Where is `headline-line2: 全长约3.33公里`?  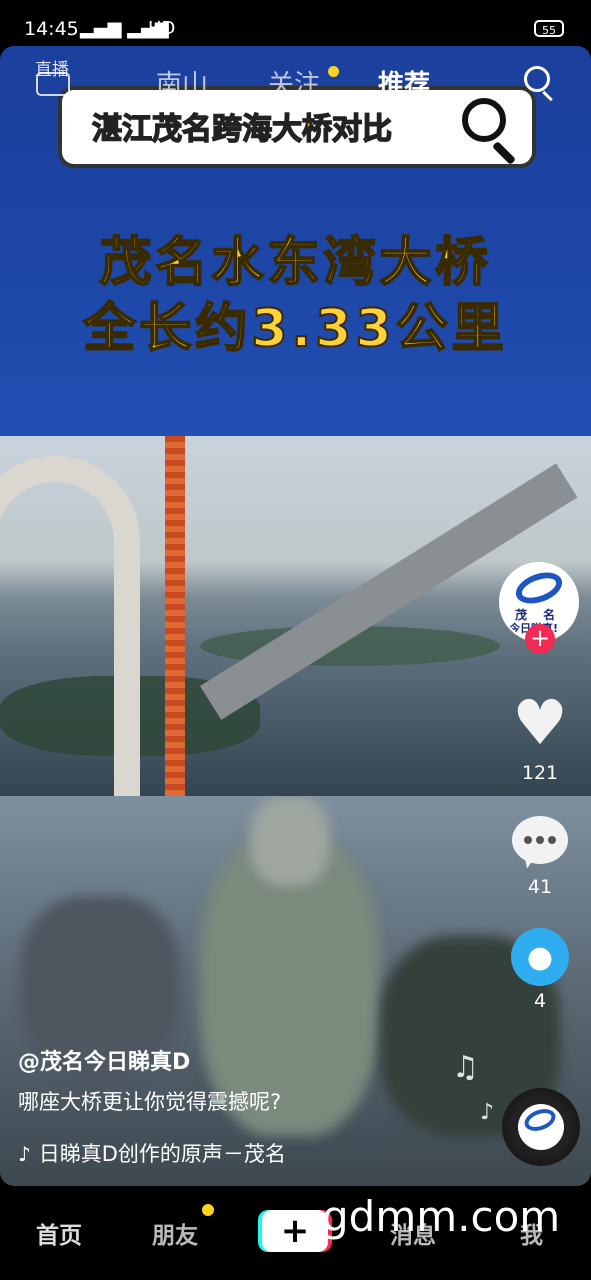 headline-line2: 全长约3.33公里 is located at coordinates (295, 329).